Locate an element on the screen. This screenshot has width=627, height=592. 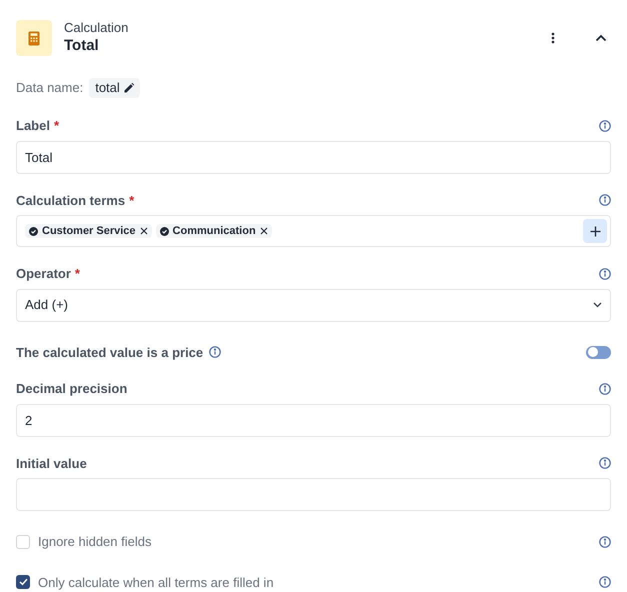
data-name-label: Data name: is located at coordinates (50, 88).